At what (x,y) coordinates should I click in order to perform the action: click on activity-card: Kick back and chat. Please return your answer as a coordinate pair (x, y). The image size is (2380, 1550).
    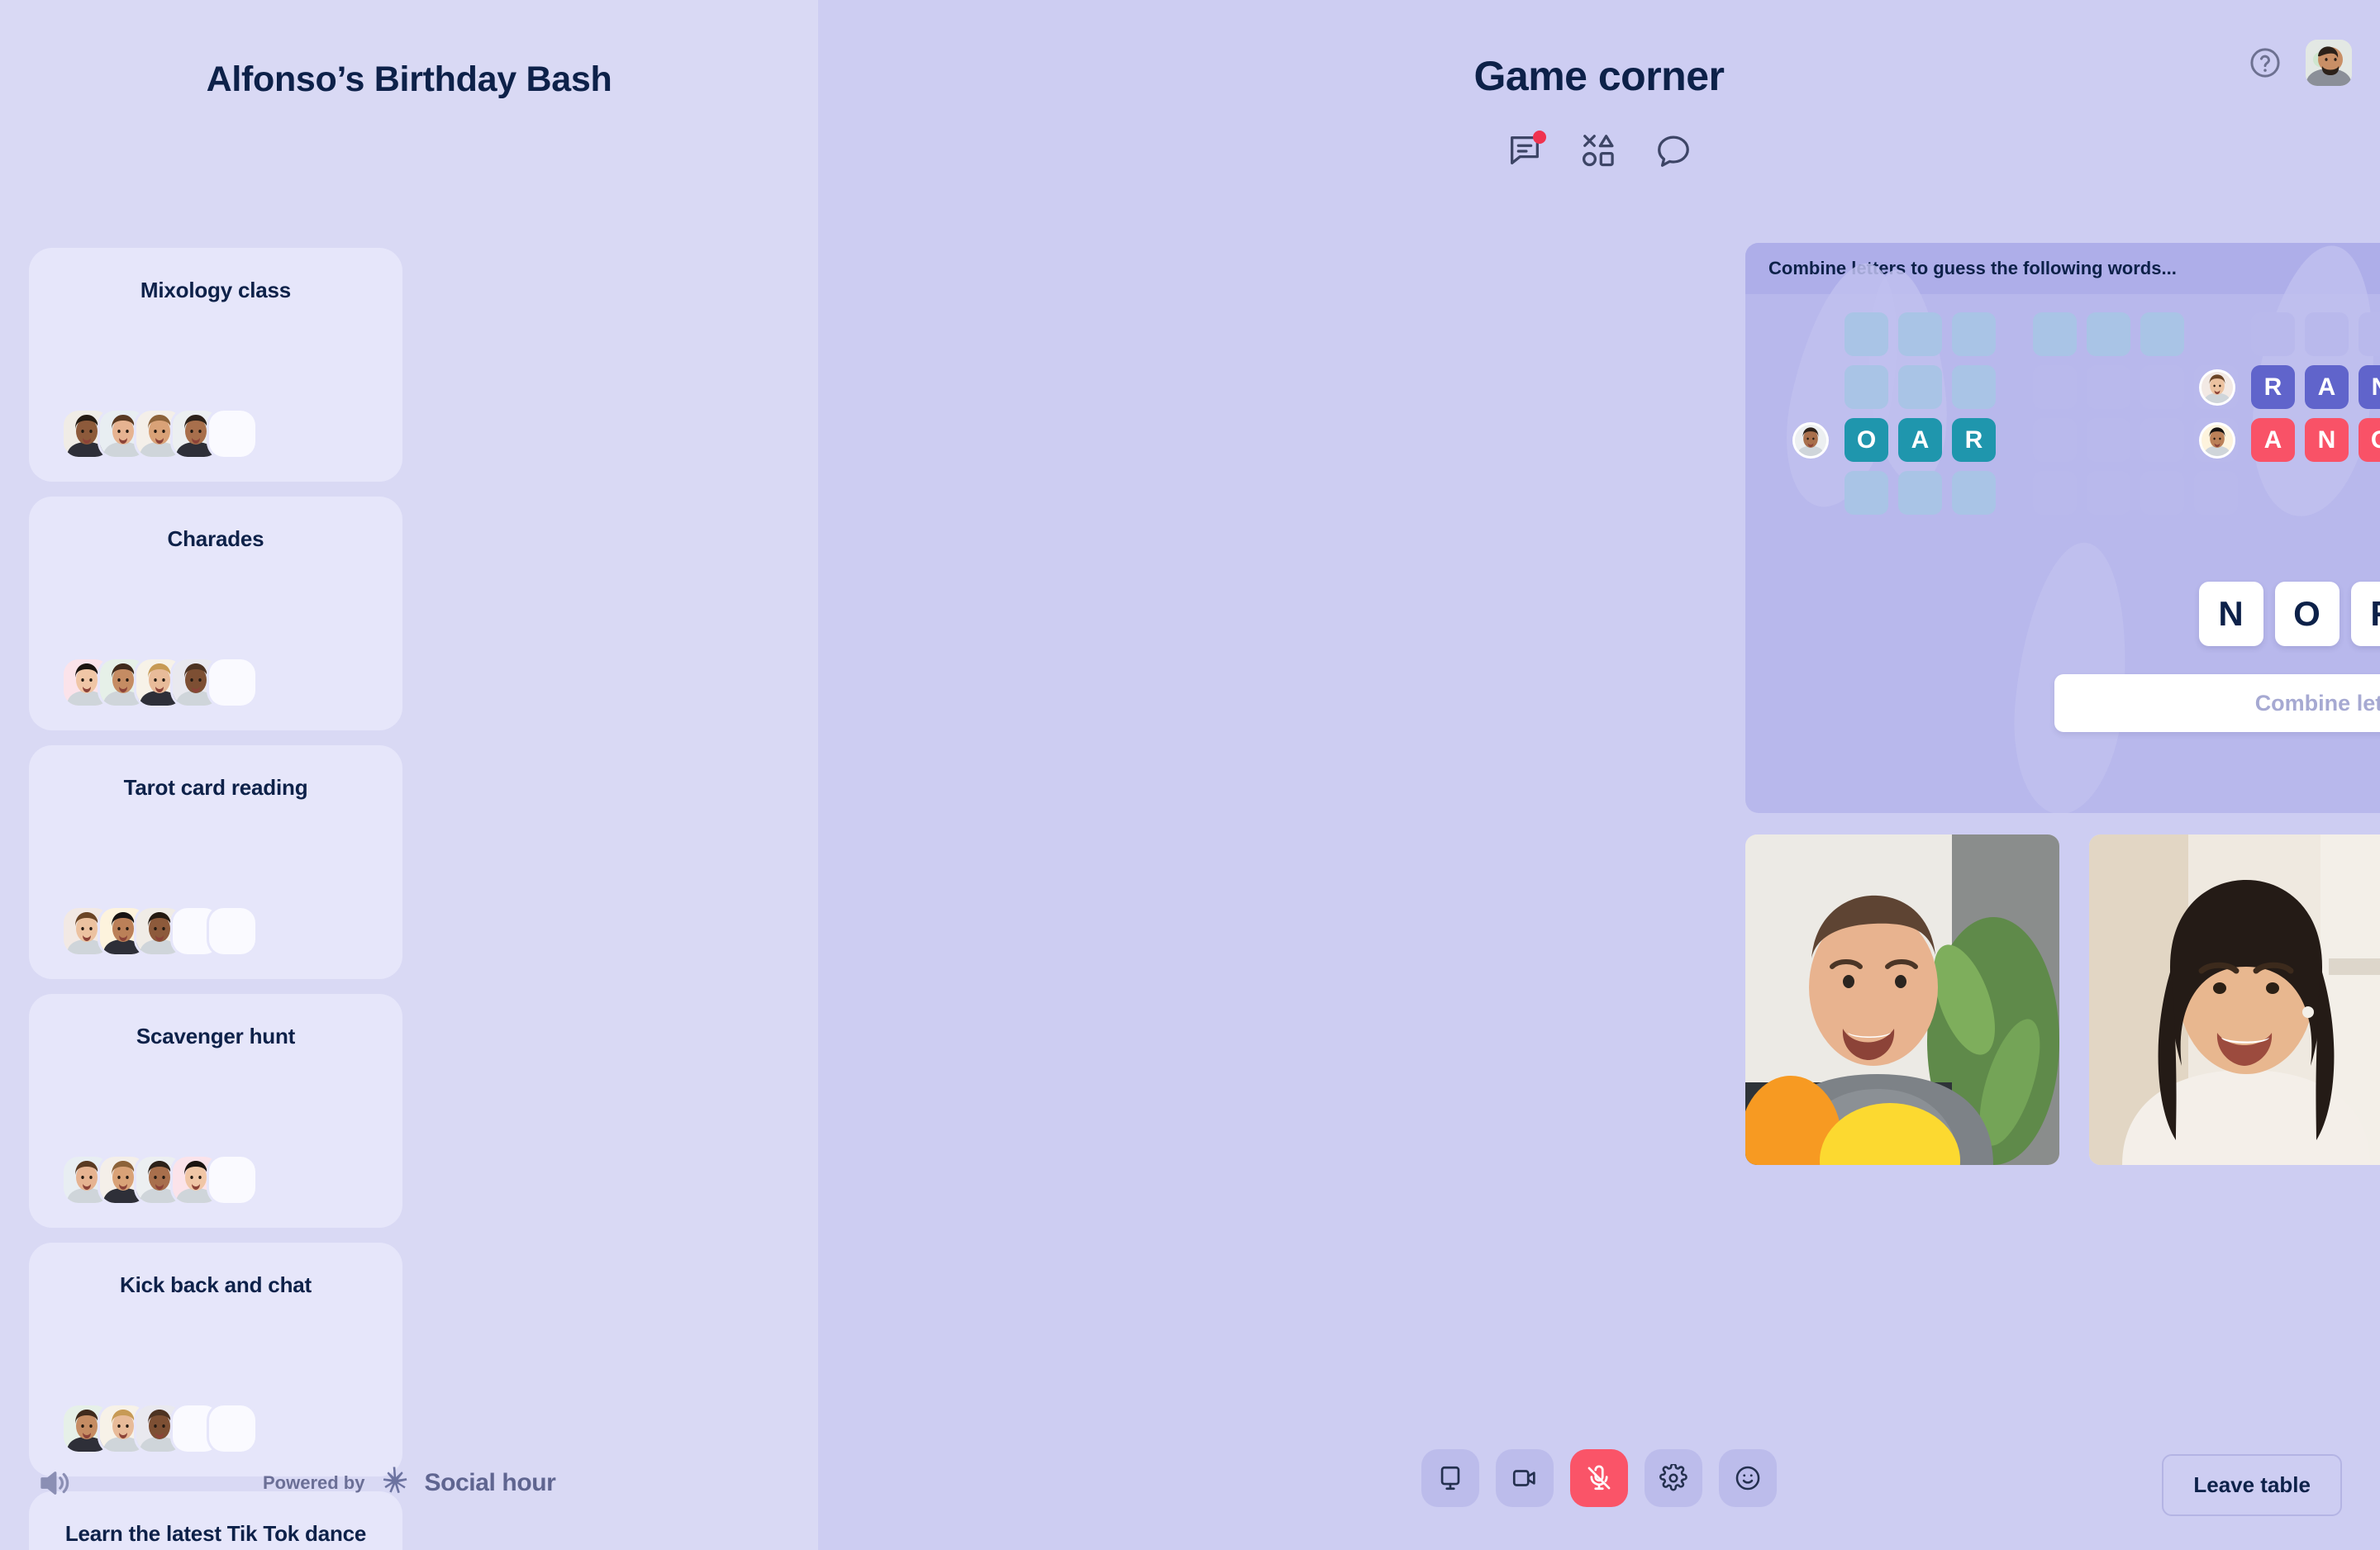
    Looking at the image, I should click on (215, 1359).